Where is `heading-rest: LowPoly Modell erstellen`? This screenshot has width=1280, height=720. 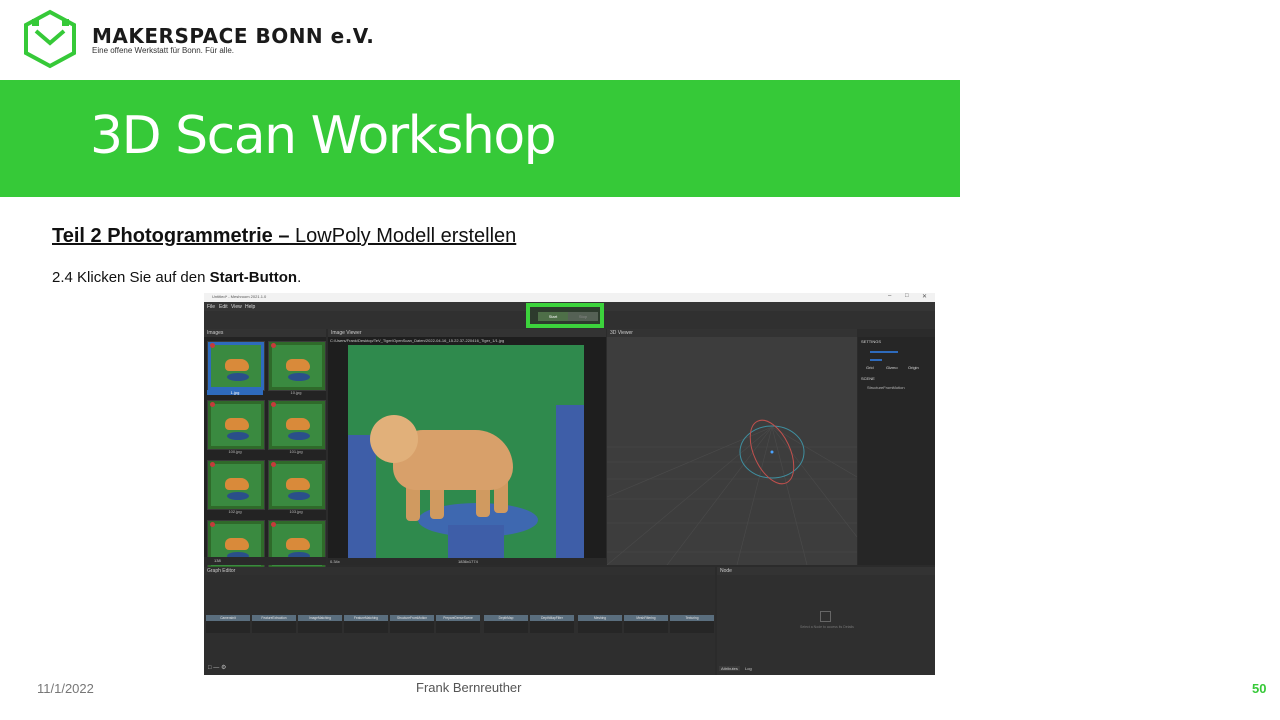
heading-rest: LowPoly Modell erstellen is located at coordinates (403, 236).